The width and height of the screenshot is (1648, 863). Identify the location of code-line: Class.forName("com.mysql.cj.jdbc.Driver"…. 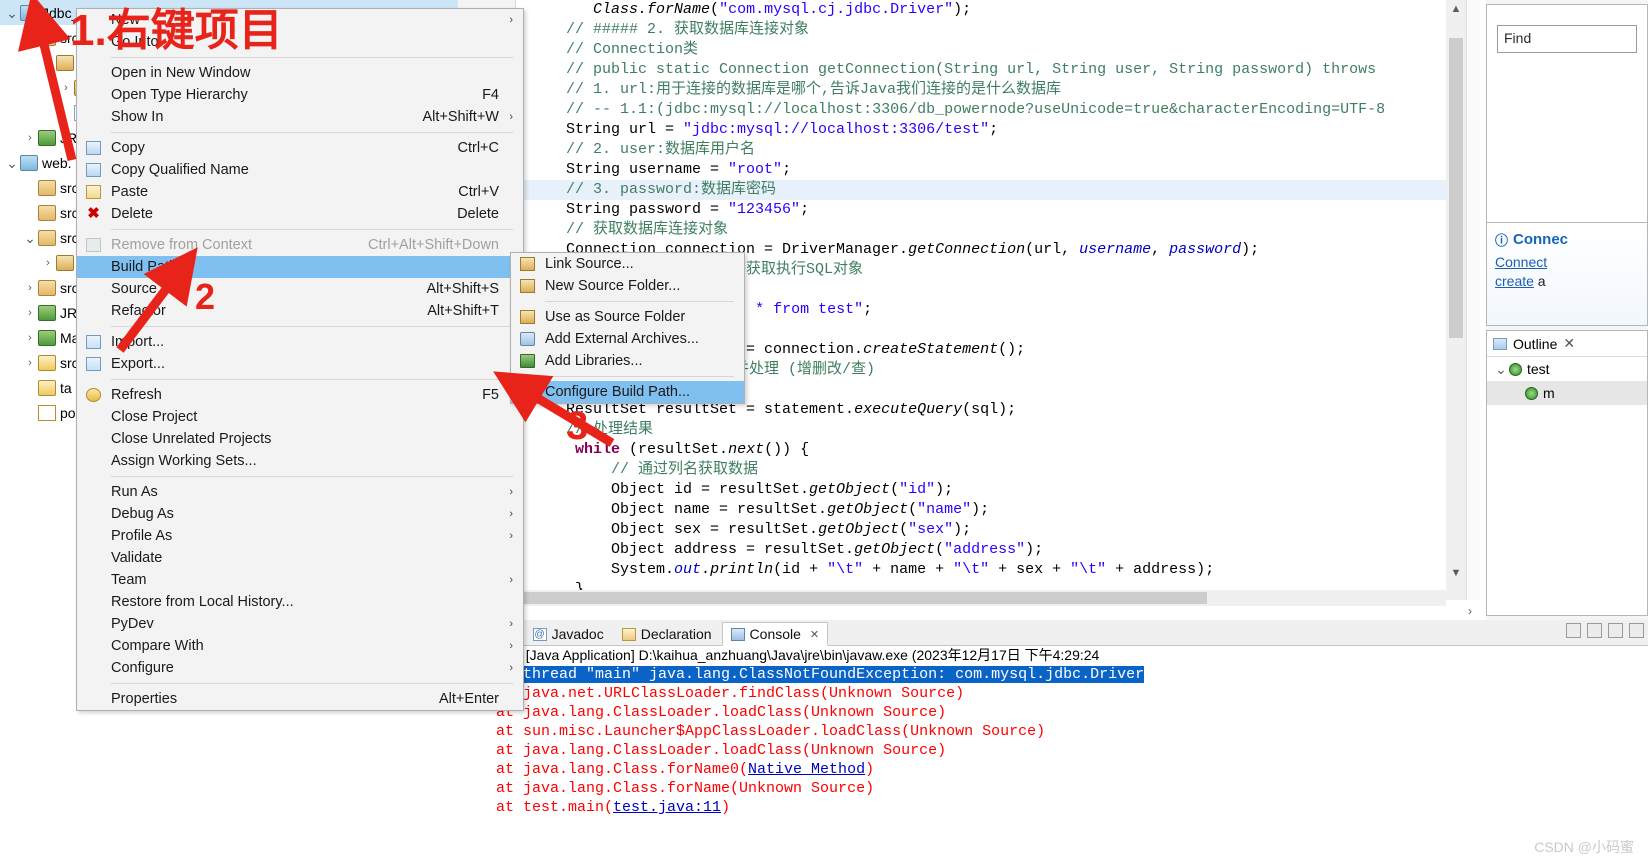
(981, 10).